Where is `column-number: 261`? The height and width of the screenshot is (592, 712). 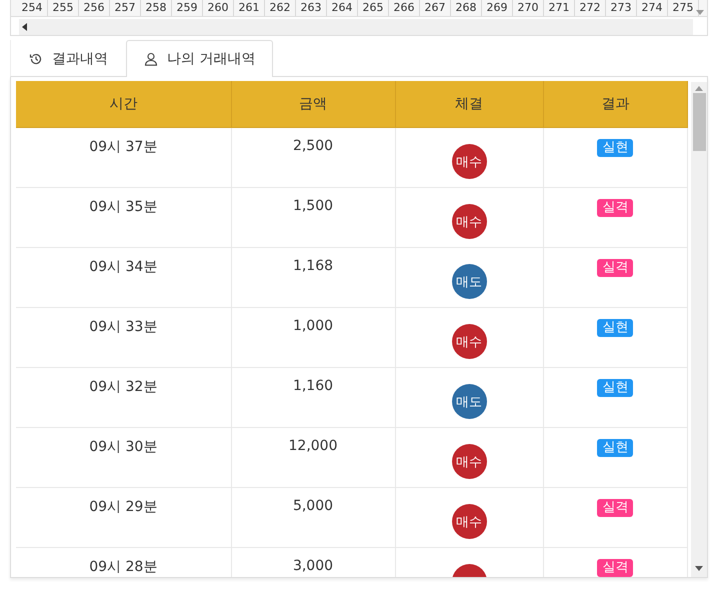 column-number: 261 is located at coordinates (249, 8).